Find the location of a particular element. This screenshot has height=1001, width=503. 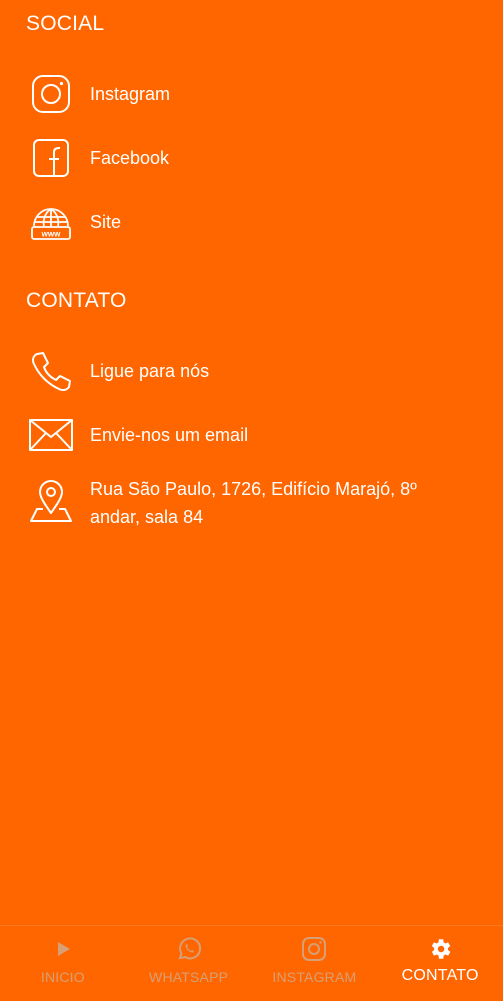

nav-item-instagram: INSTAGRAM is located at coordinates (315, 963).